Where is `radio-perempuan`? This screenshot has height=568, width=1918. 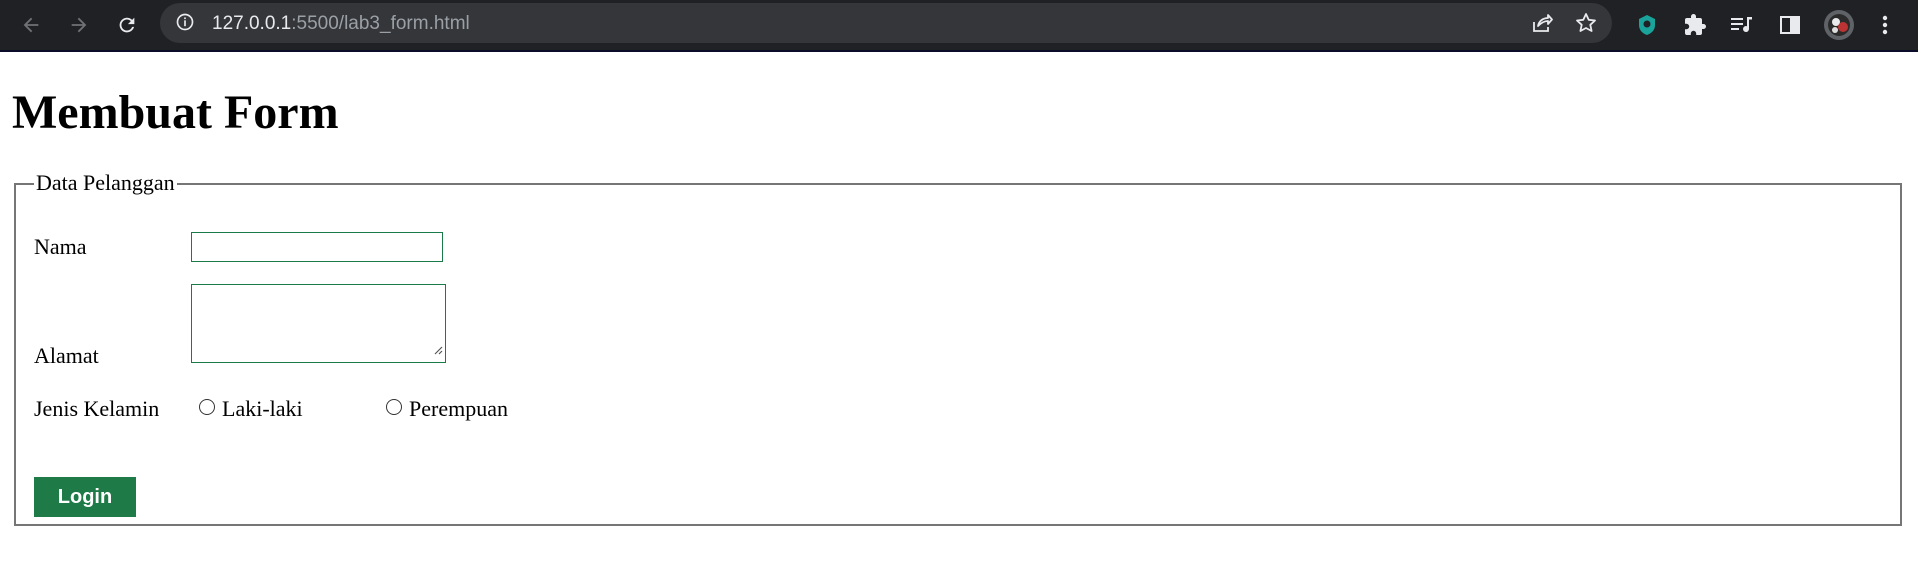 radio-perempuan is located at coordinates (394, 407).